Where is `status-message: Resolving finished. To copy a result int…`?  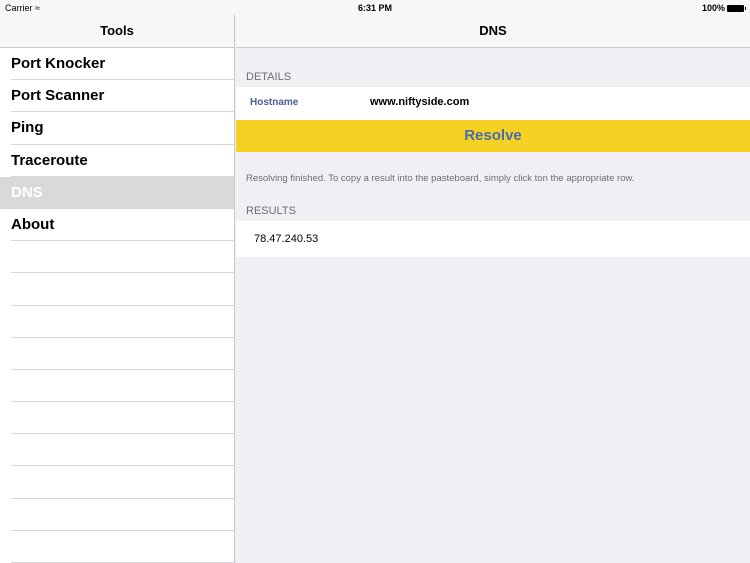 status-message: Resolving finished. To copy a result int… is located at coordinates (440, 178).